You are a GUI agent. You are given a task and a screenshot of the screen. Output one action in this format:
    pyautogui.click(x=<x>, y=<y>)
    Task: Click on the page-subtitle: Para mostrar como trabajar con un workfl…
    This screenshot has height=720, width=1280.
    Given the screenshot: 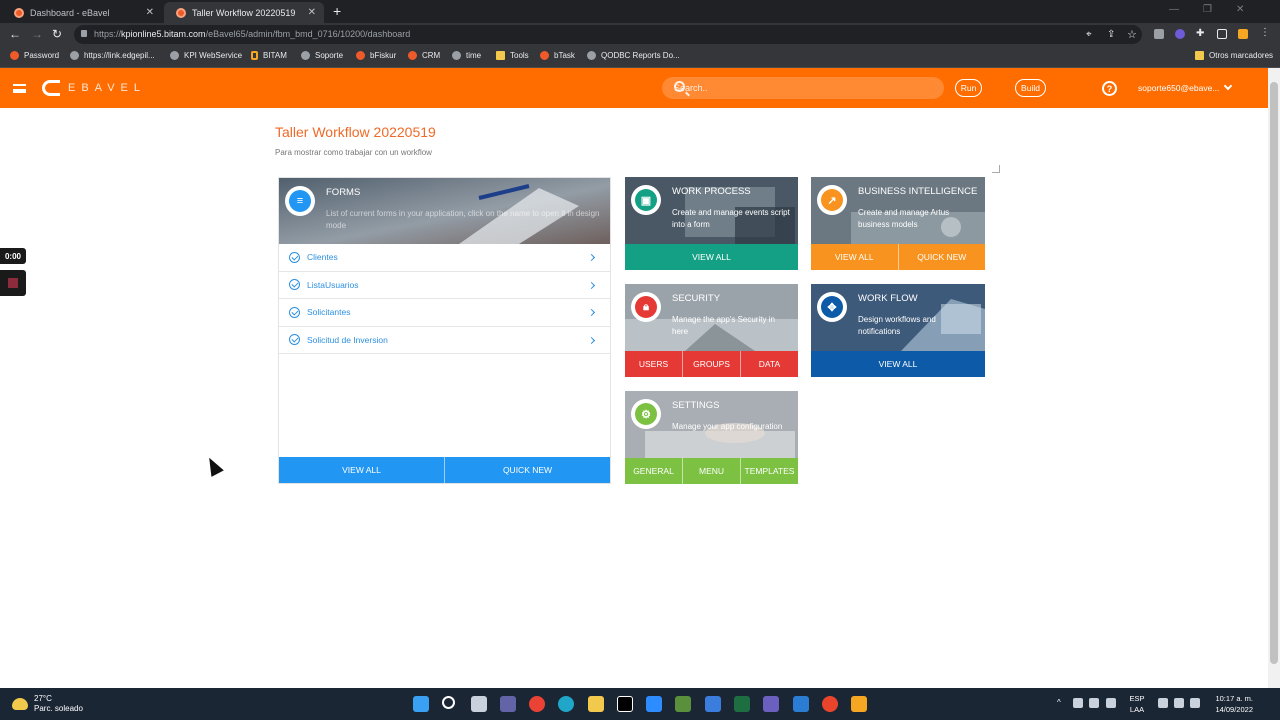 What is the action you would take?
    pyautogui.click(x=353, y=152)
    